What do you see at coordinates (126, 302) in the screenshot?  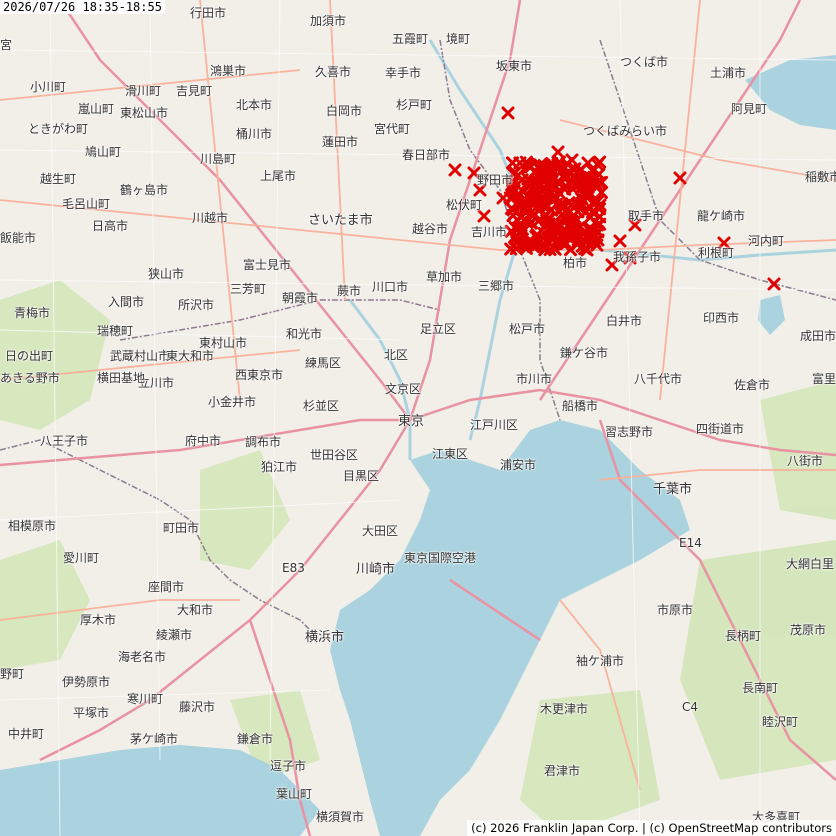 I see `place-label: 入間市` at bounding box center [126, 302].